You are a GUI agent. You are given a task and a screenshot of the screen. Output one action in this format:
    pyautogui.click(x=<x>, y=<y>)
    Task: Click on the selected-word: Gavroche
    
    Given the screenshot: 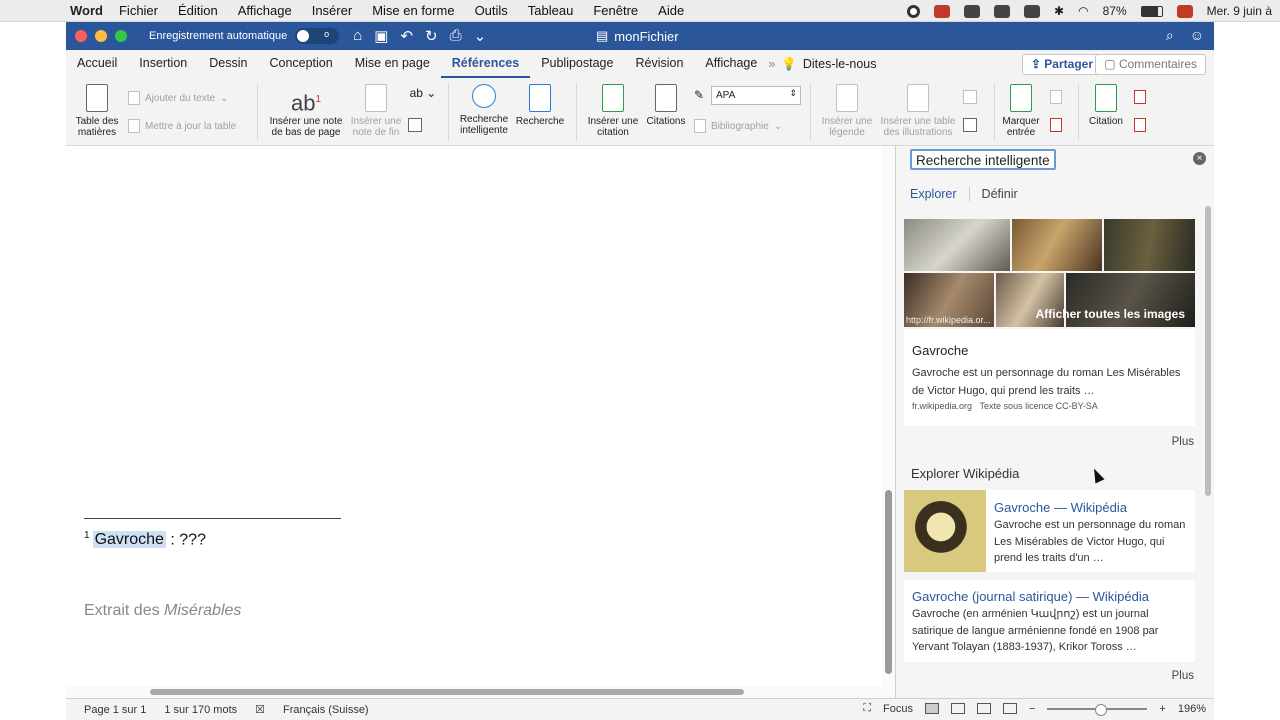 What is the action you would take?
    pyautogui.click(x=129, y=540)
    